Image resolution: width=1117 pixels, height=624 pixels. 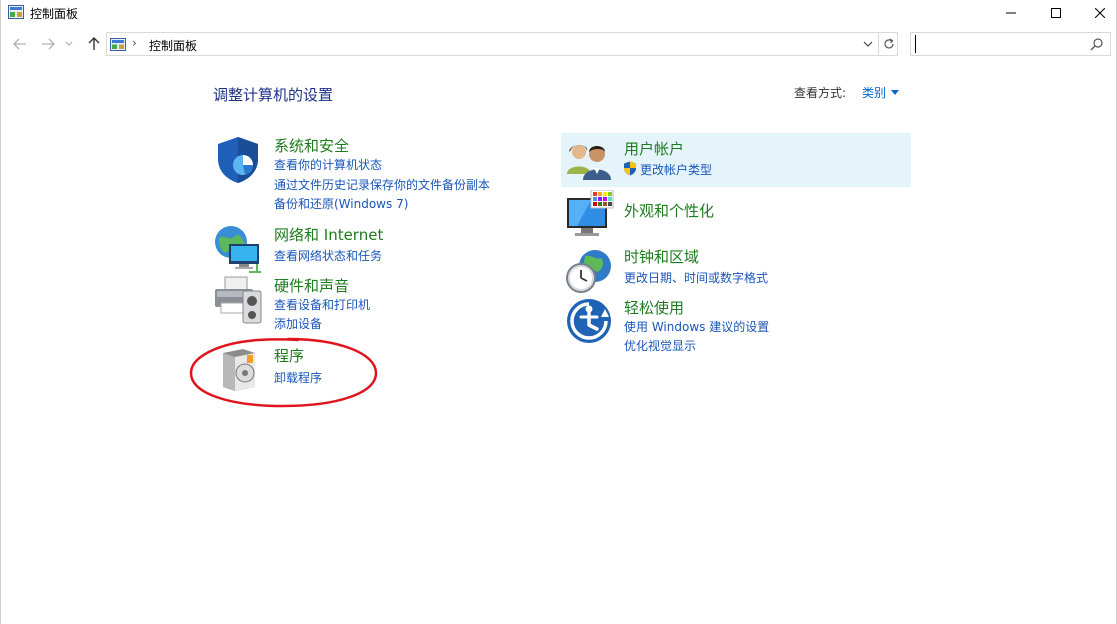 I want to click on up-arrow-icon, so click(x=94, y=43).